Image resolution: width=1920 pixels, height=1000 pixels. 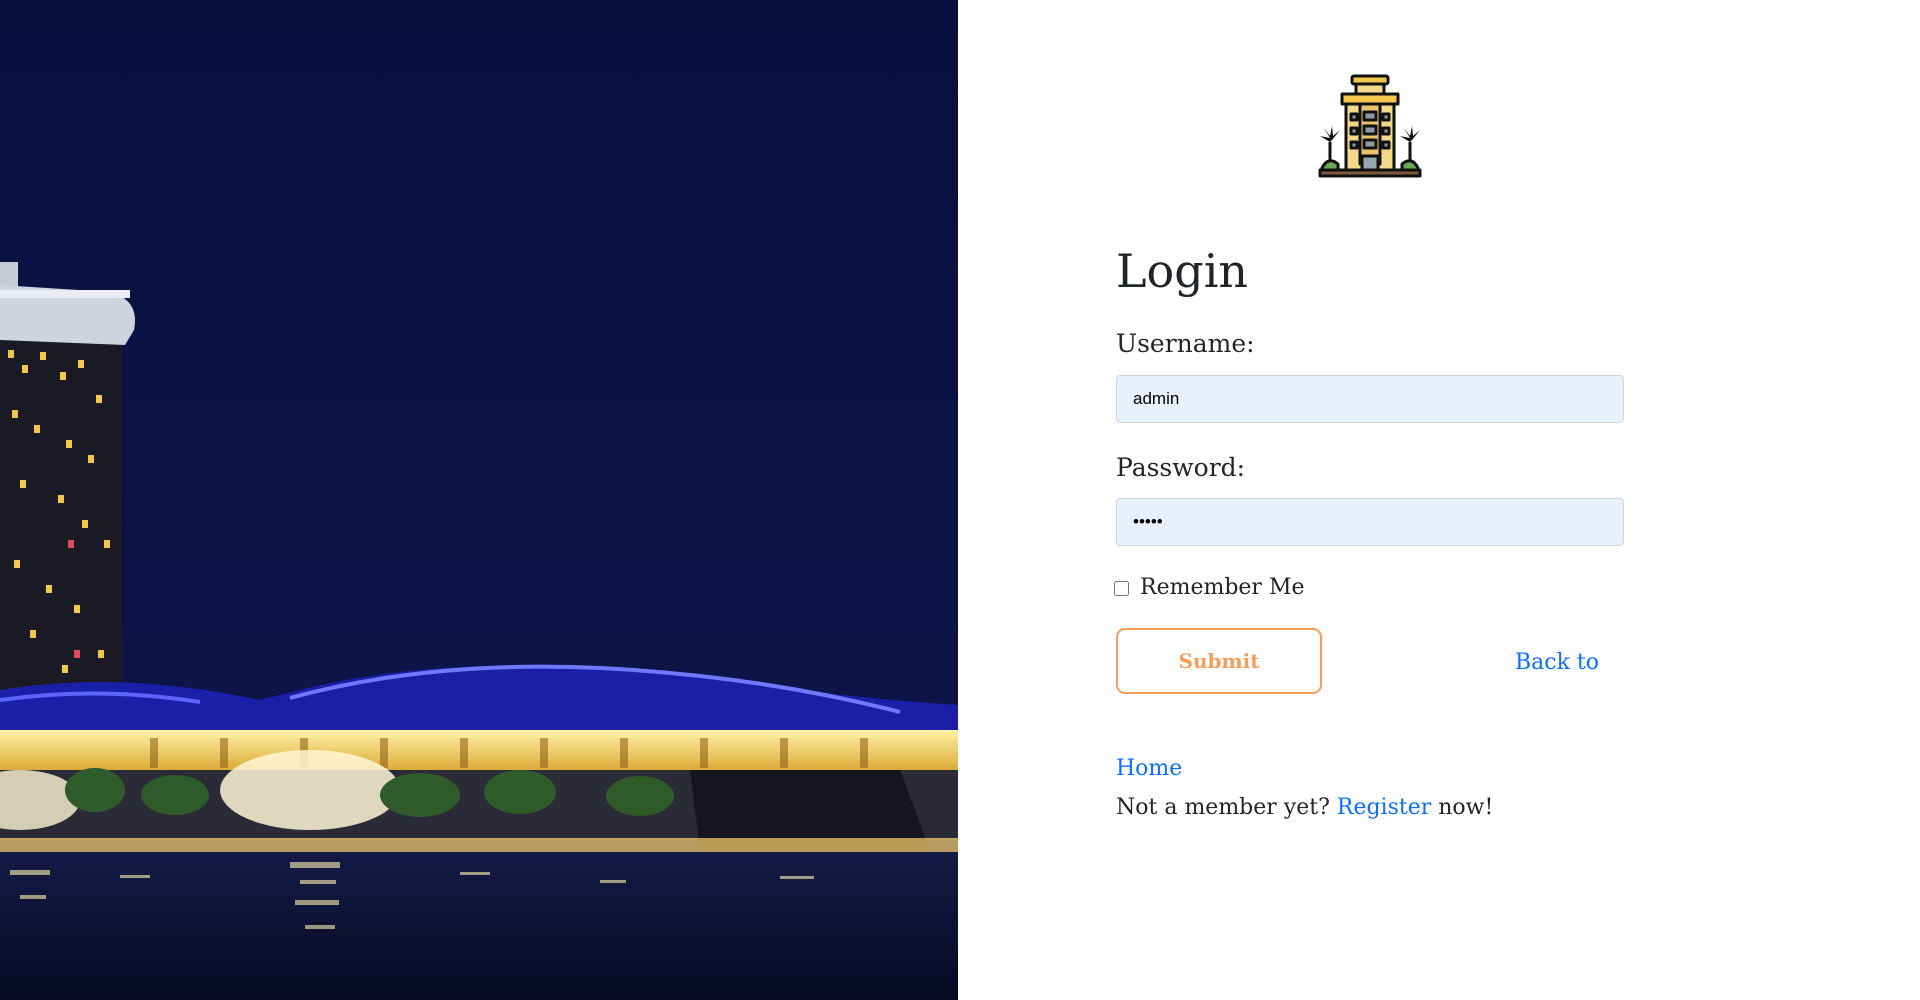 I want to click on password-label: Password:, so click(x=1181, y=467).